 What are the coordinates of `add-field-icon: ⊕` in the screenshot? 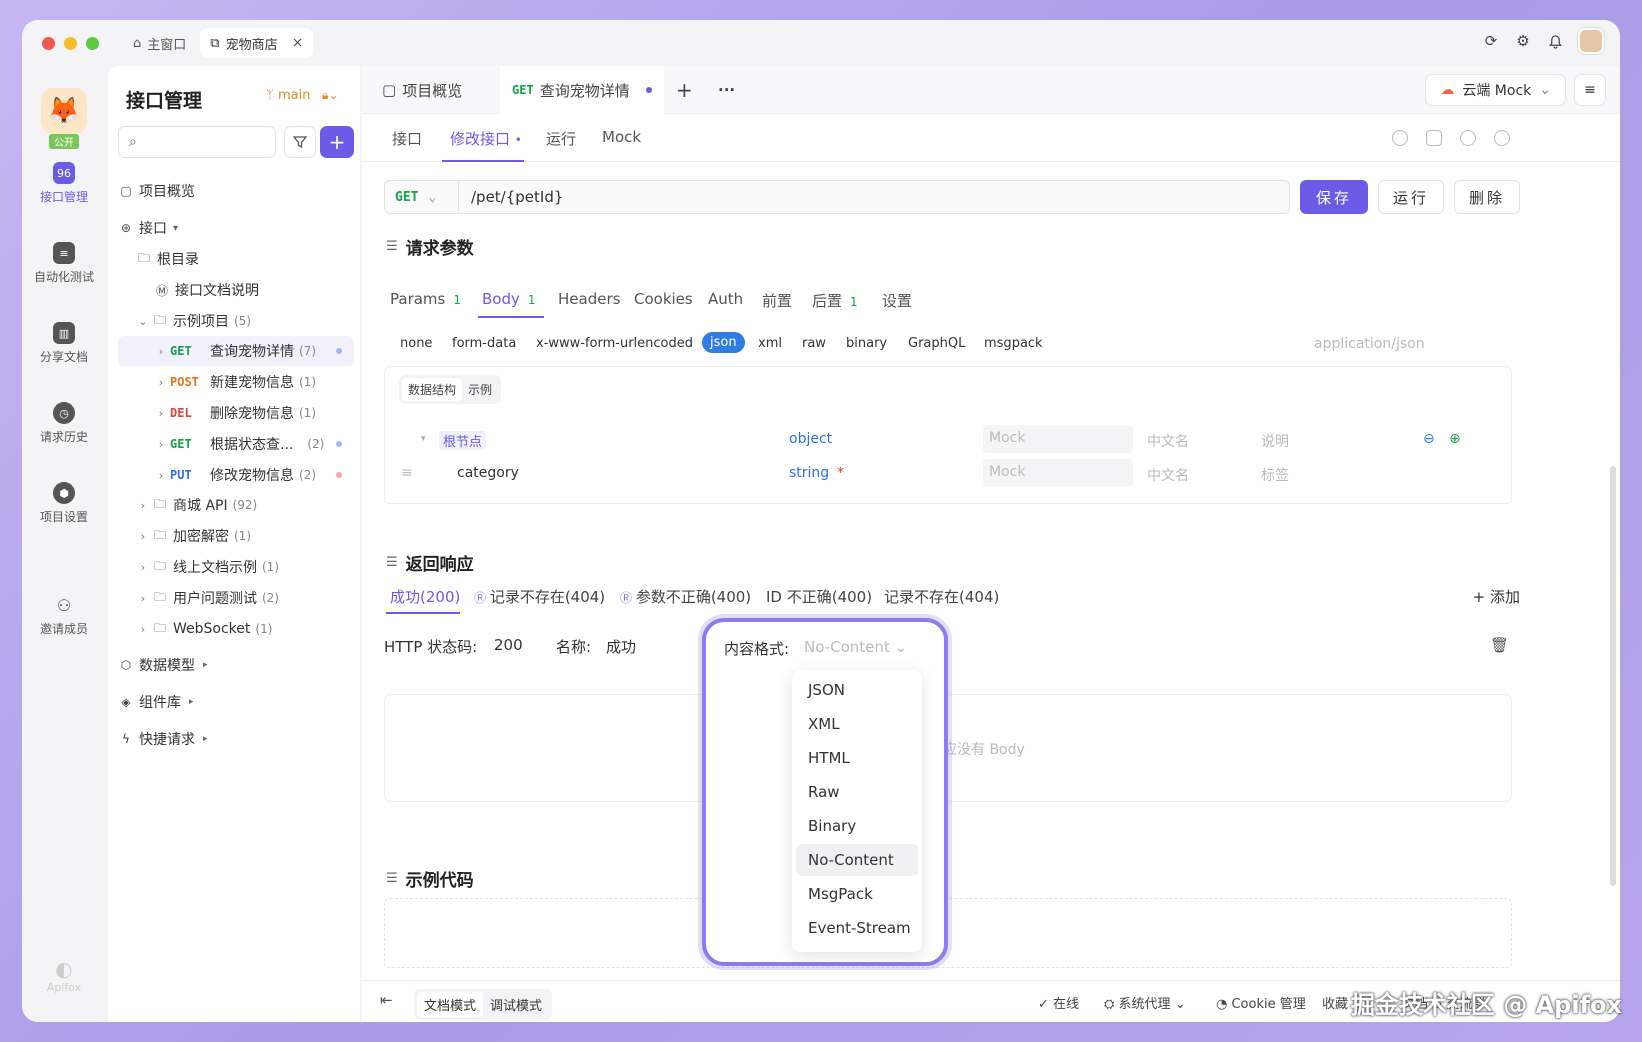 It's located at (1455, 439).